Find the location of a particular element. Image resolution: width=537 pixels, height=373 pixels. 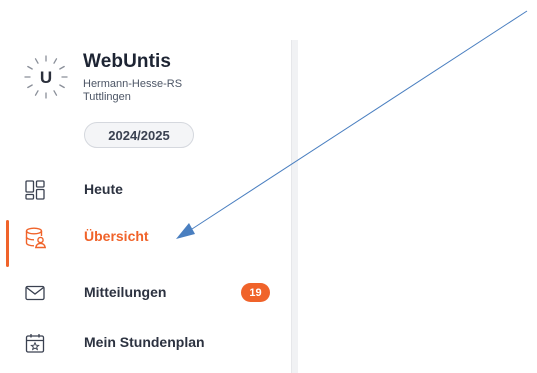

sidebar-item-label: Mitteilungen is located at coordinates (125, 292).